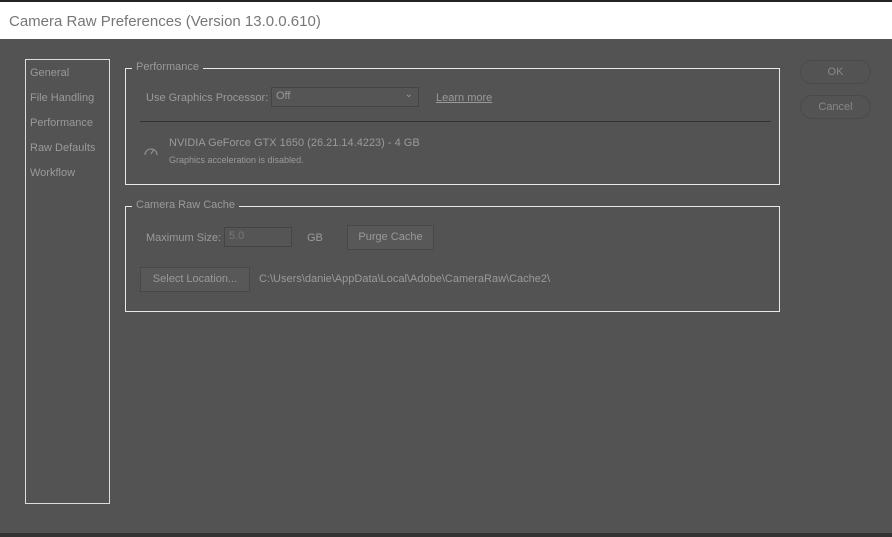  What do you see at coordinates (258, 237) in the screenshot?
I see `max-size-input: 5.0` at bounding box center [258, 237].